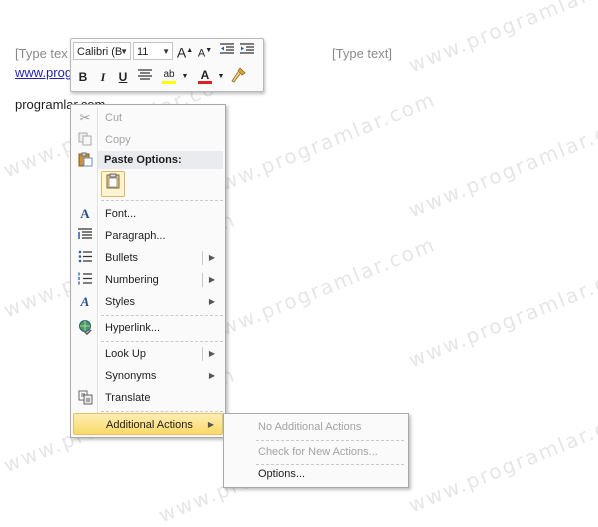 Image resolution: width=598 pixels, height=527 pixels. Describe the element at coordinates (143, 52) in the screenshot. I see `font-size-value: 11` at that location.